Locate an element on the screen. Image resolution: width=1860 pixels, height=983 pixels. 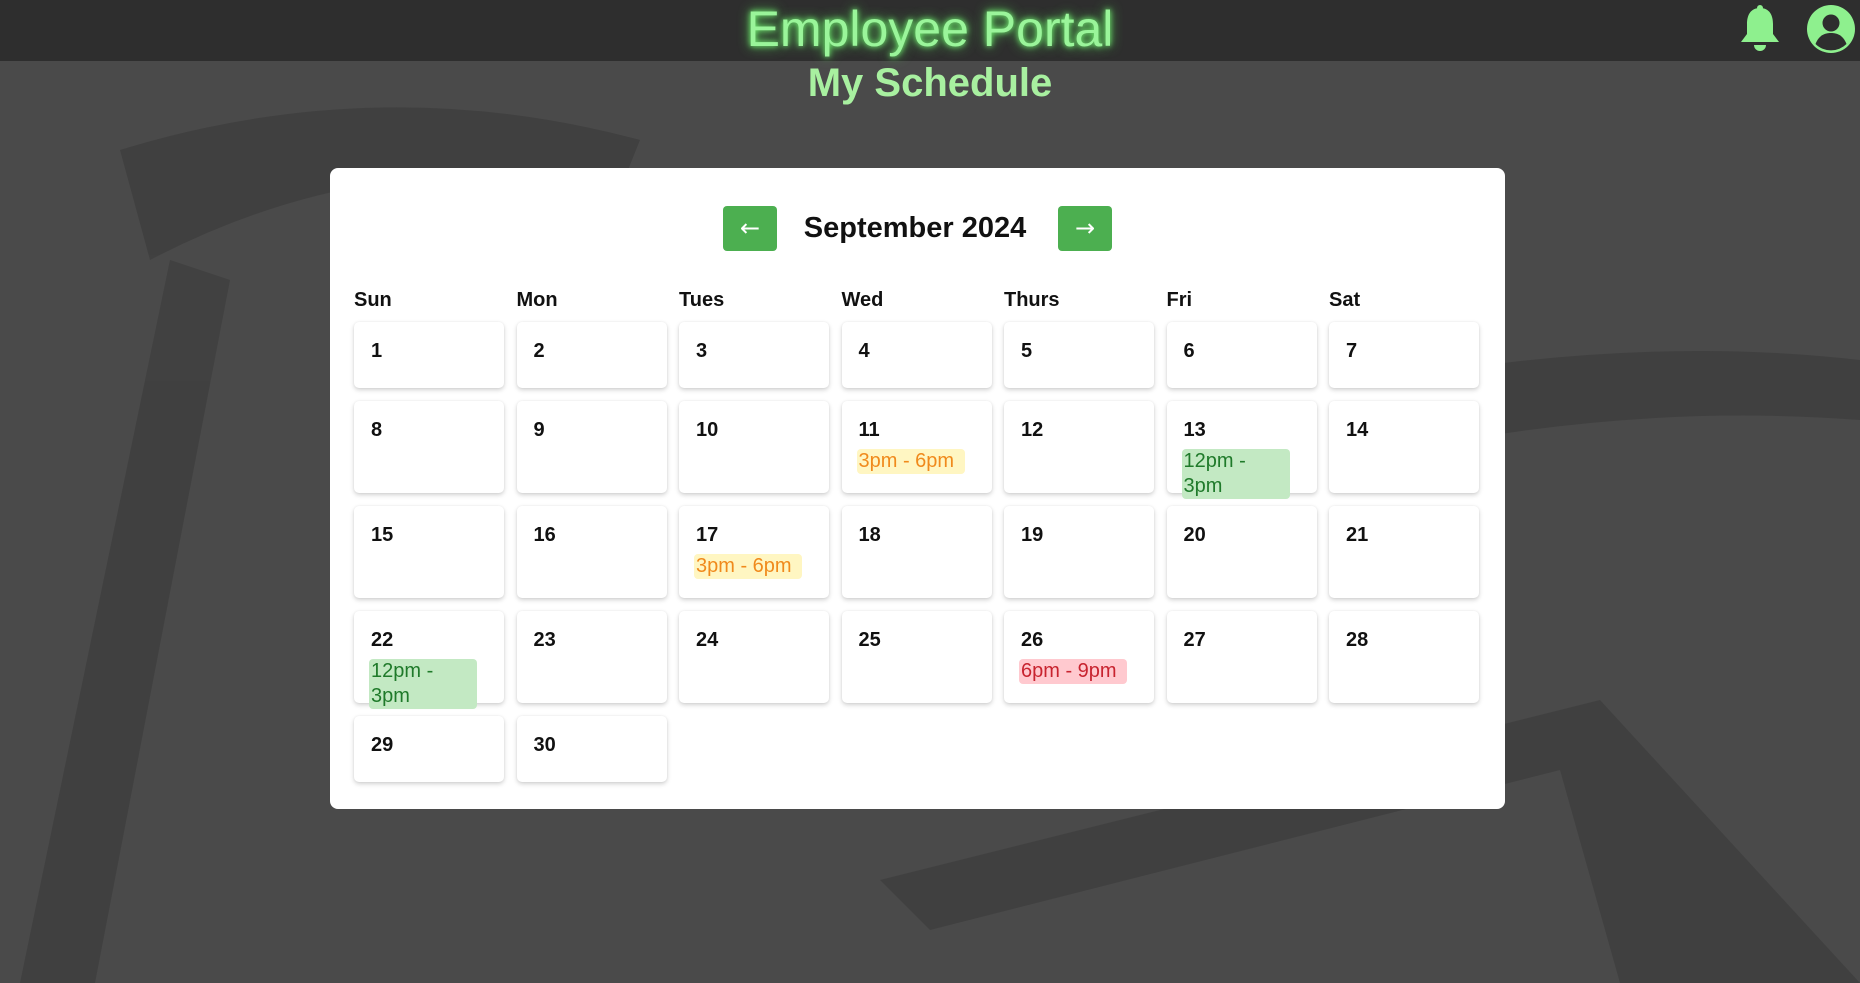
calendar-day-cell: 5 is located at coordinates (1079, 355).